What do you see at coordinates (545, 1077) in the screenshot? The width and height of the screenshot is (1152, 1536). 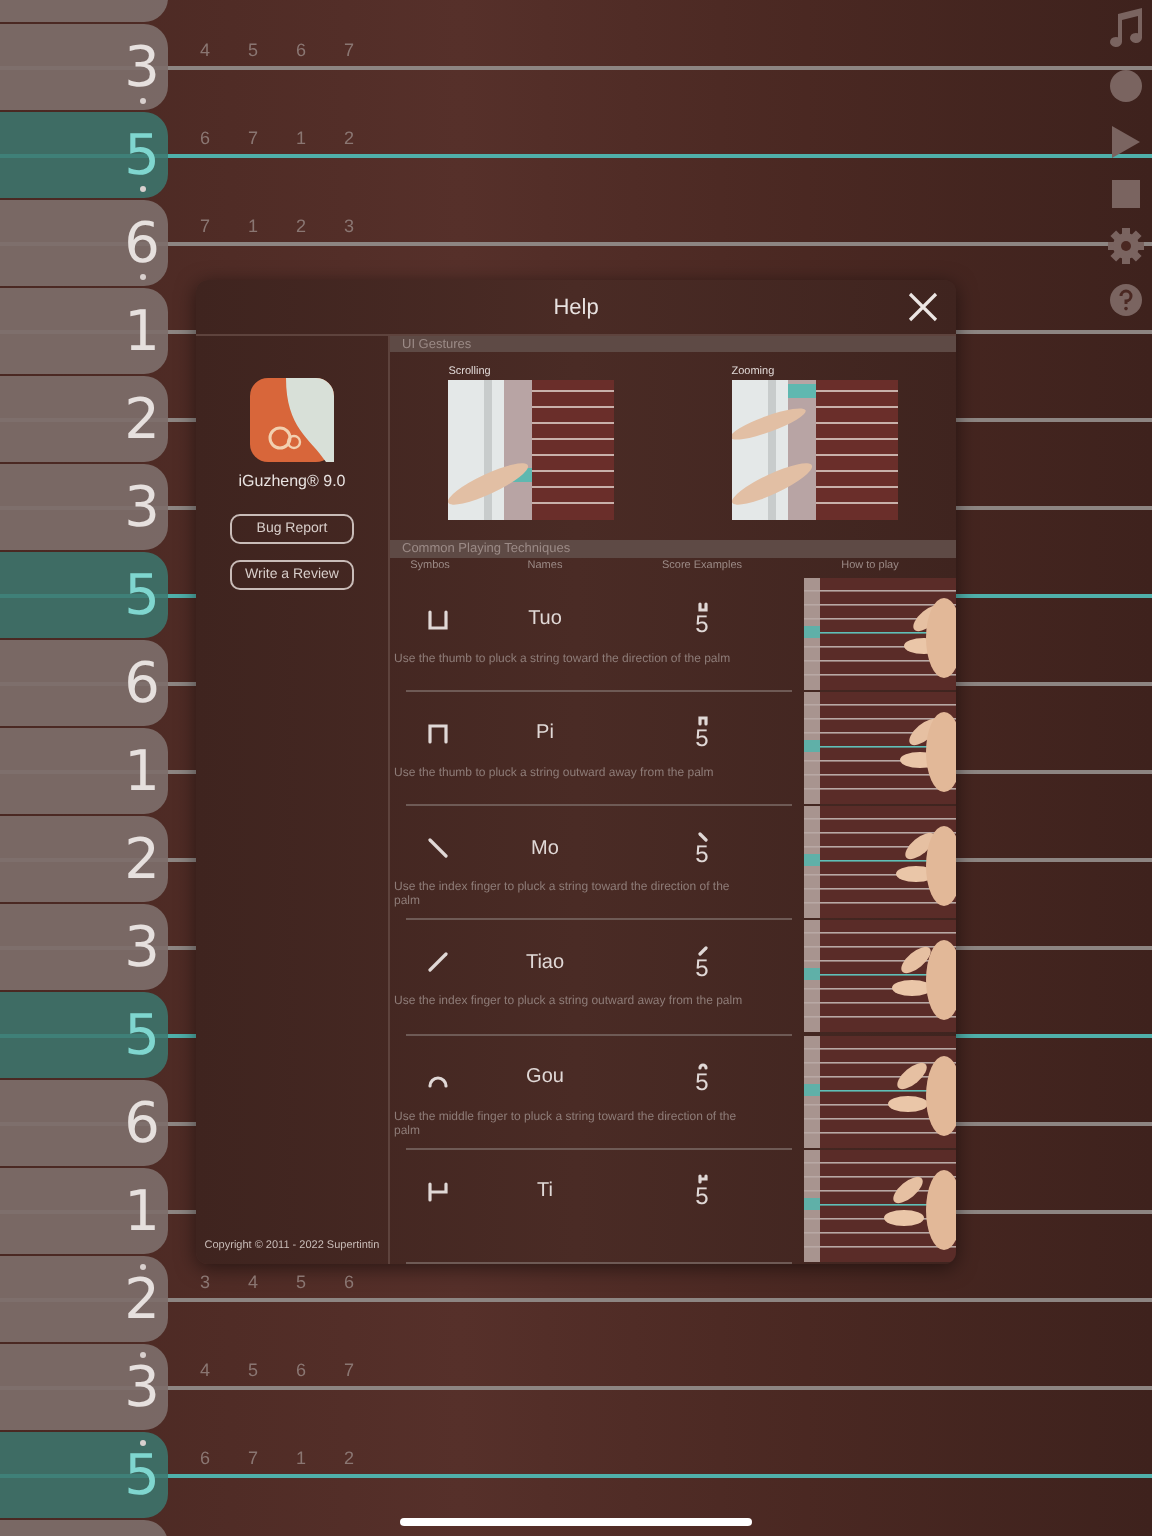 I see `technique-name: Gou` at bounding box center [545, 1077].